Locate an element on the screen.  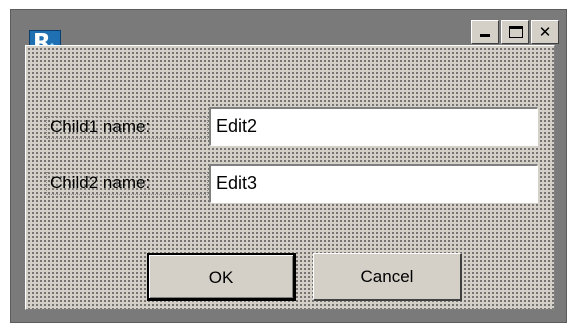
child2-name-label: Child2 name: is located at coordinates (127, 183).